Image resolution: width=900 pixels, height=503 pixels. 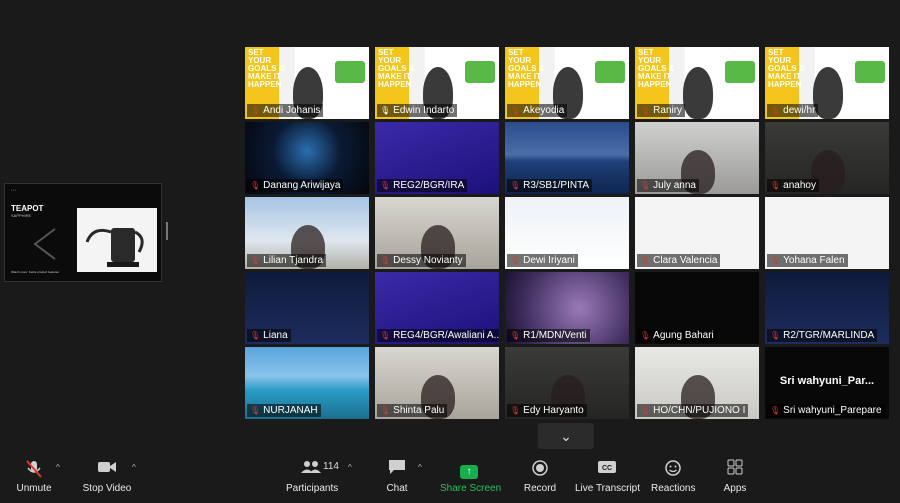 I want to click on audio-options-caret: ^, so click(x=58, y=467).